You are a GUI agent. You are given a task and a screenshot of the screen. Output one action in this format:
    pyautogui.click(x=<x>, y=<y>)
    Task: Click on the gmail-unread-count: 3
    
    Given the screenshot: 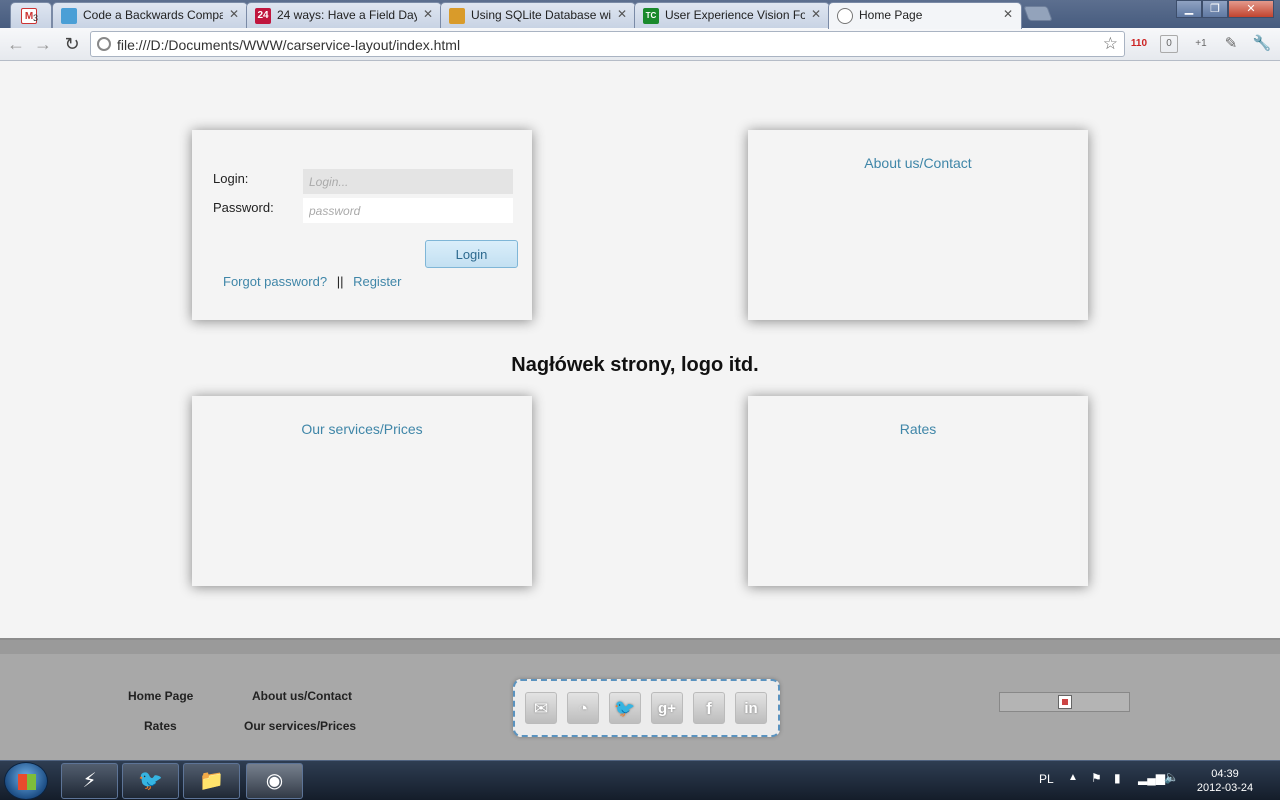 What is the action you would take?
    pyautogui.click(x=36, y=18)
    